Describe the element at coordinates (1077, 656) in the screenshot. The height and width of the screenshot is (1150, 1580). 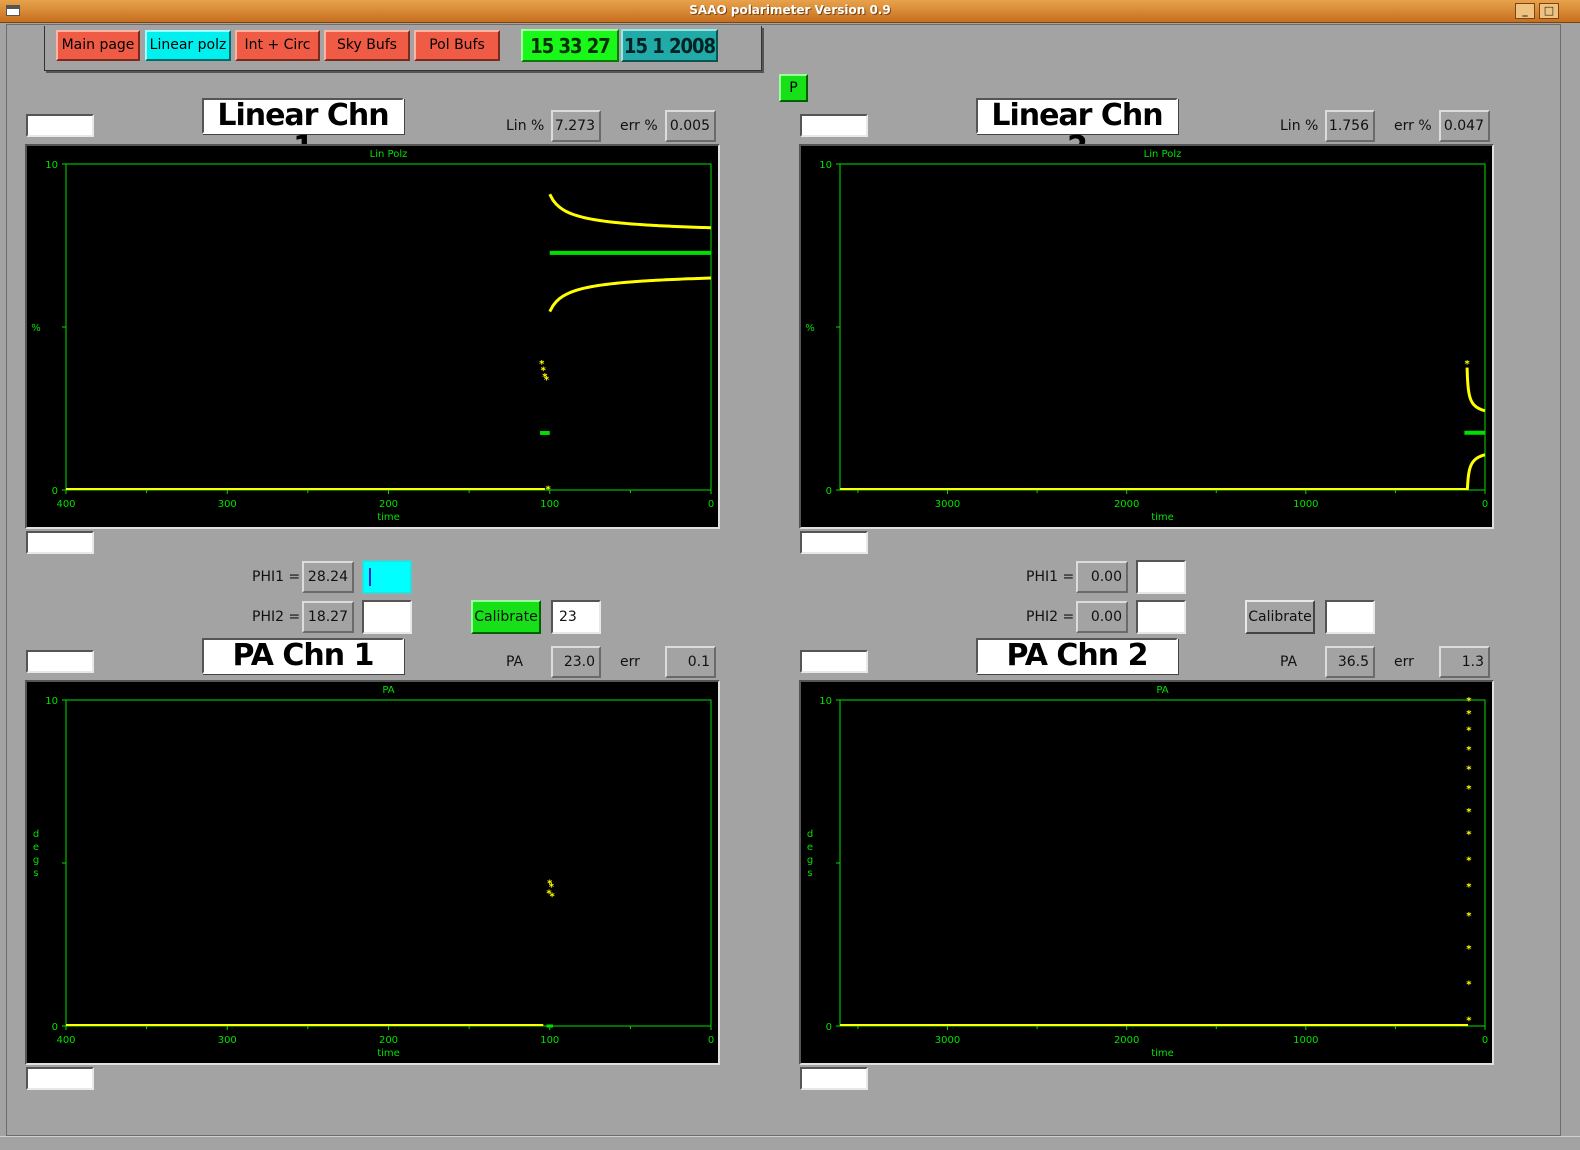
I see `pa2-title: PA Chn 2` at that location.